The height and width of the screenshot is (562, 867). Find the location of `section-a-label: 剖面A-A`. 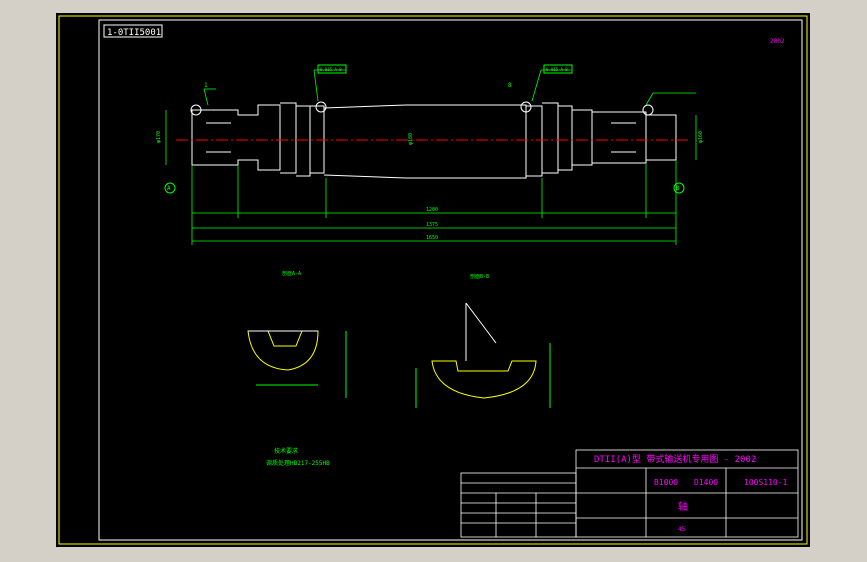

section-a-label: 剖面A-A is located at coordinates (291, 273).